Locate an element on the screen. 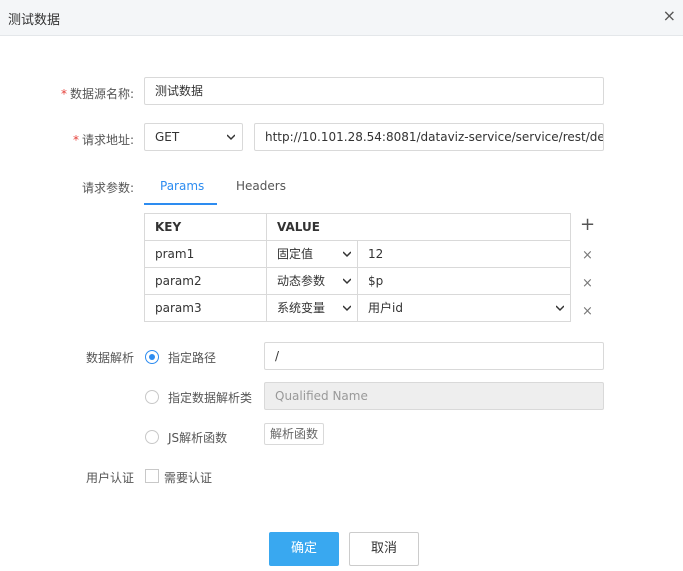  auth-checkbox is located at coordinates (152, 476).